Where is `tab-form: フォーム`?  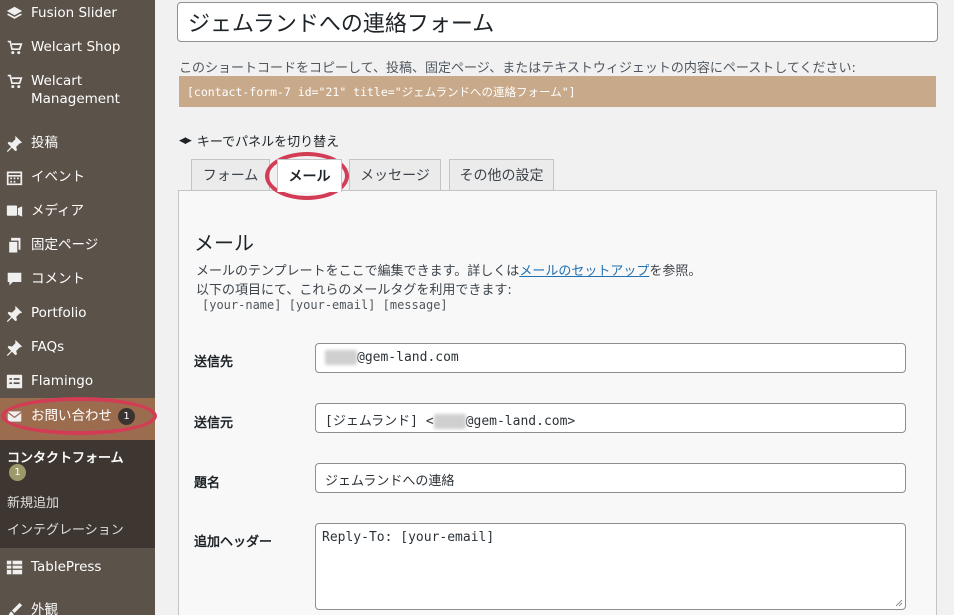
tab-form: フォーム is located at coordinates (230, 174).